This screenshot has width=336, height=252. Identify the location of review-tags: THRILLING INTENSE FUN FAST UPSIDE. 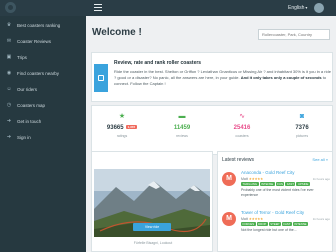
(275, 184).